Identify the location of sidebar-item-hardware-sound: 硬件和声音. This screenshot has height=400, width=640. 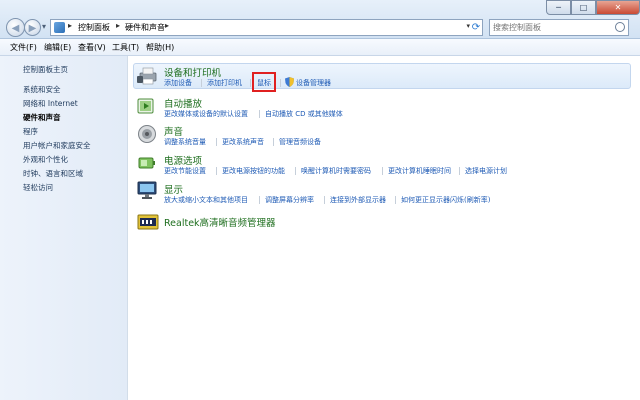
(42, 117).